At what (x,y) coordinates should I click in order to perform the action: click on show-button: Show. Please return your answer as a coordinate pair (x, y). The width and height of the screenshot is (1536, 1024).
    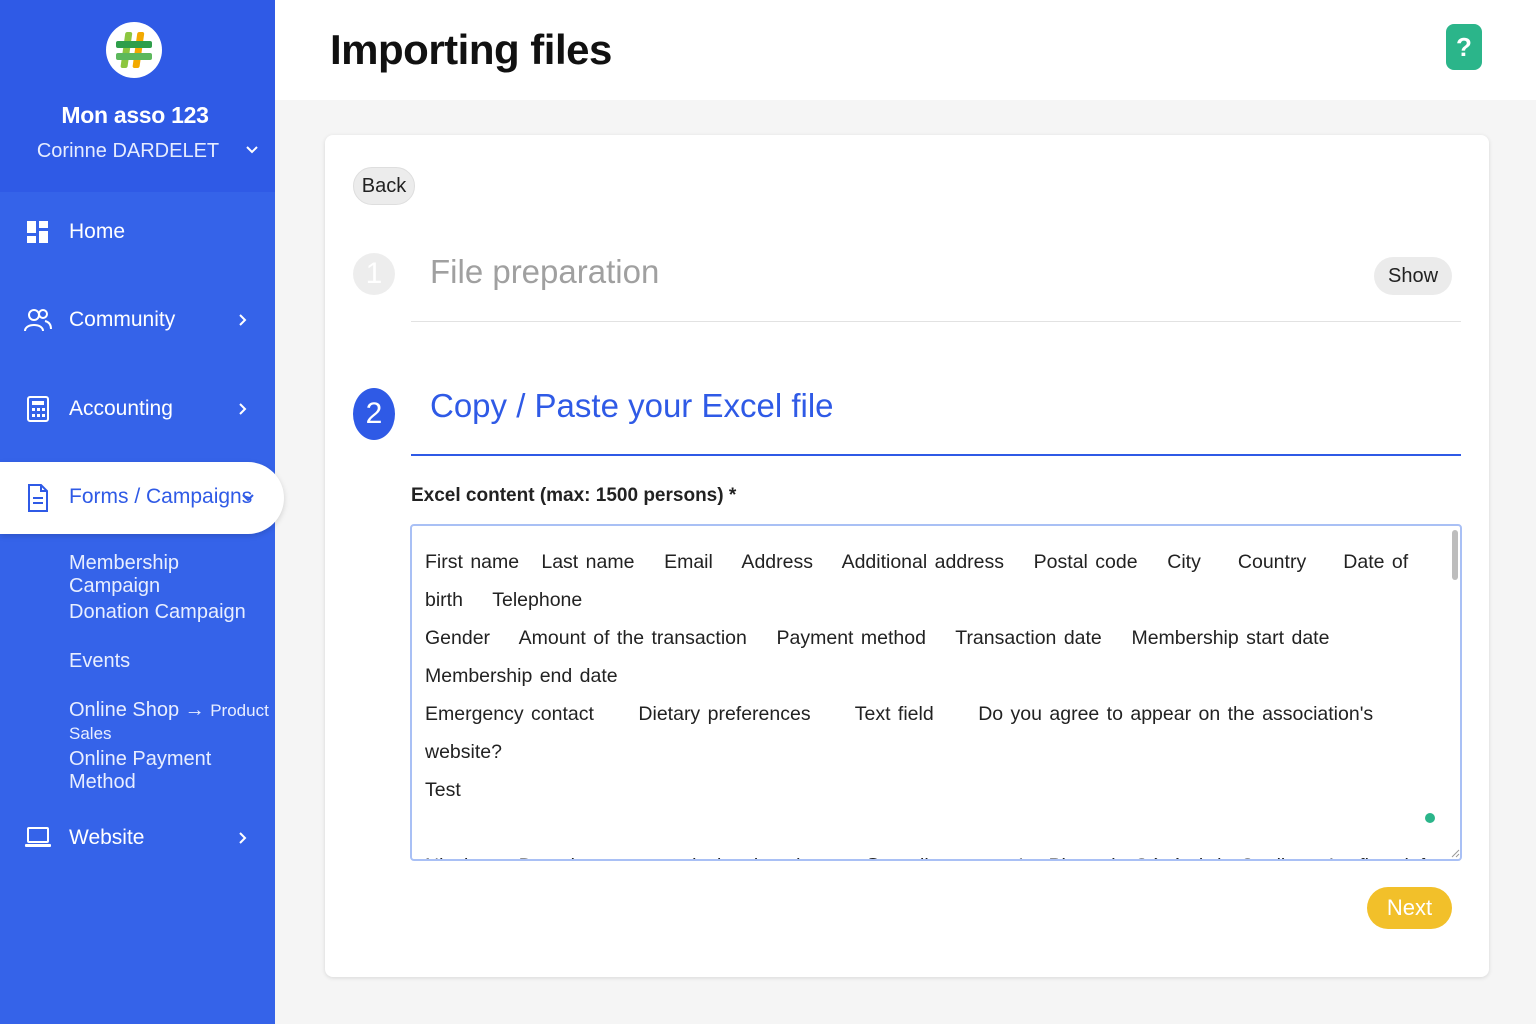
    Looking at the image, I should click on (1413, 276).